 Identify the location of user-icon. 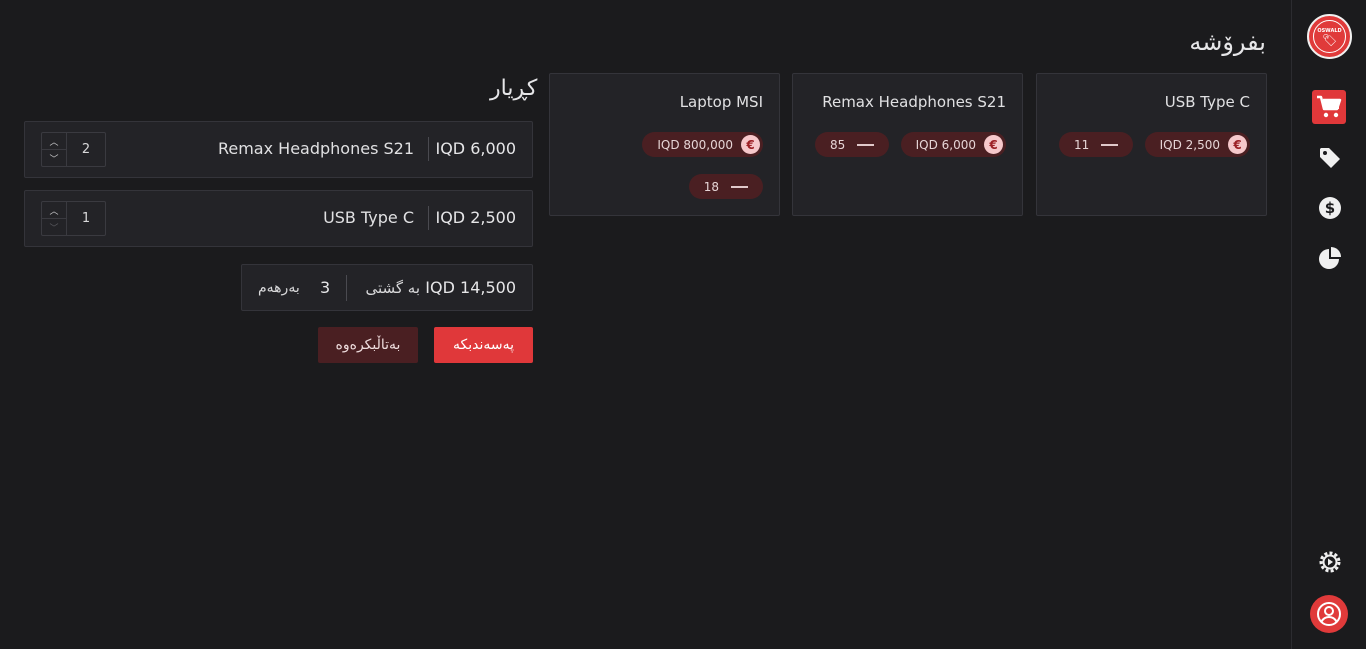
(1329, 614).